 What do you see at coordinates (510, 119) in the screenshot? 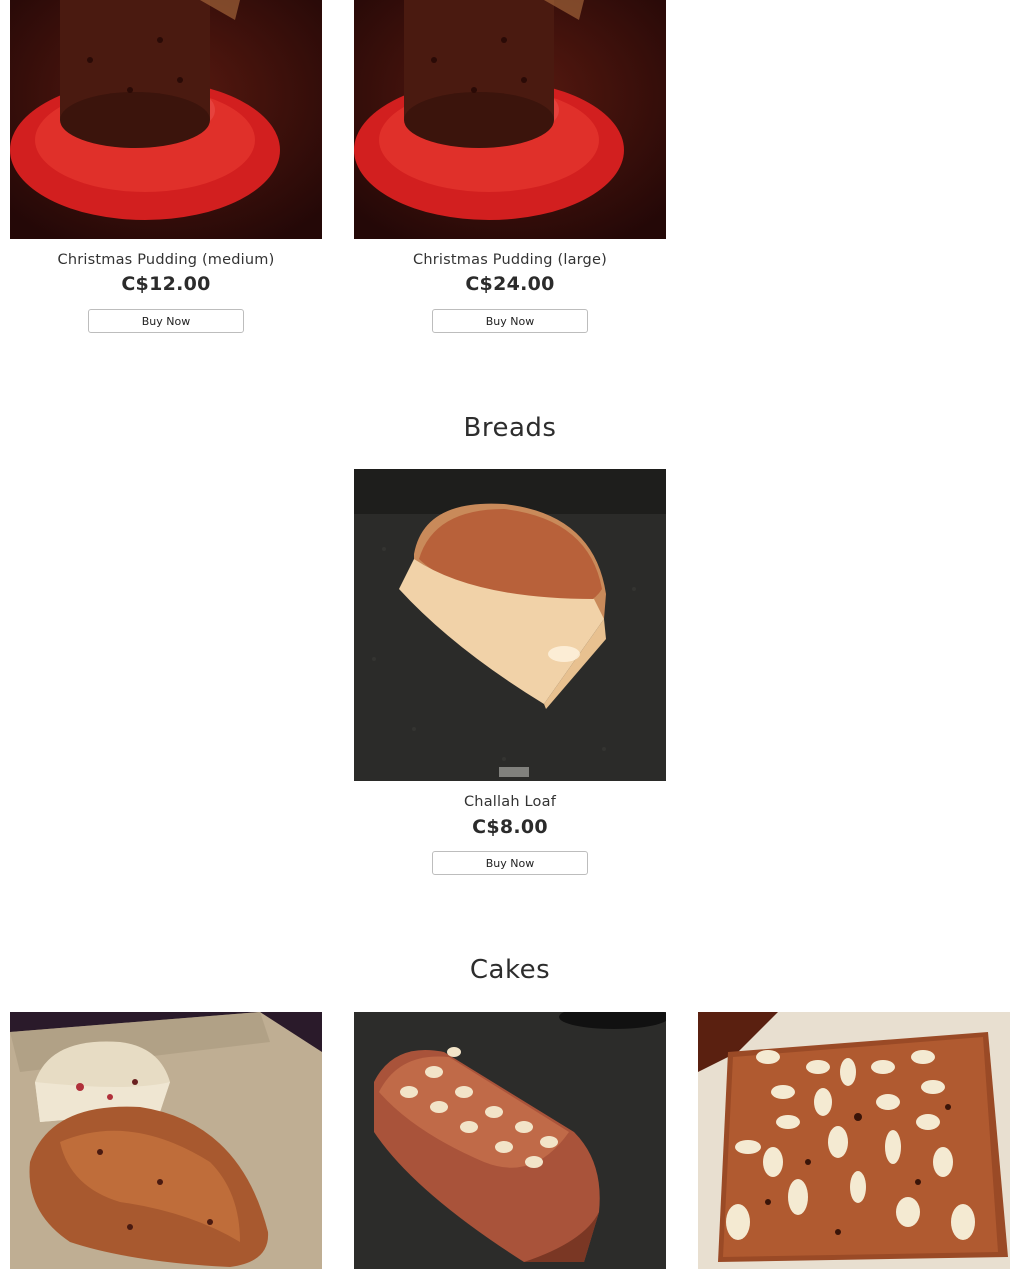
I see `product-image-pudding-large` at bounding box center [510, 119].